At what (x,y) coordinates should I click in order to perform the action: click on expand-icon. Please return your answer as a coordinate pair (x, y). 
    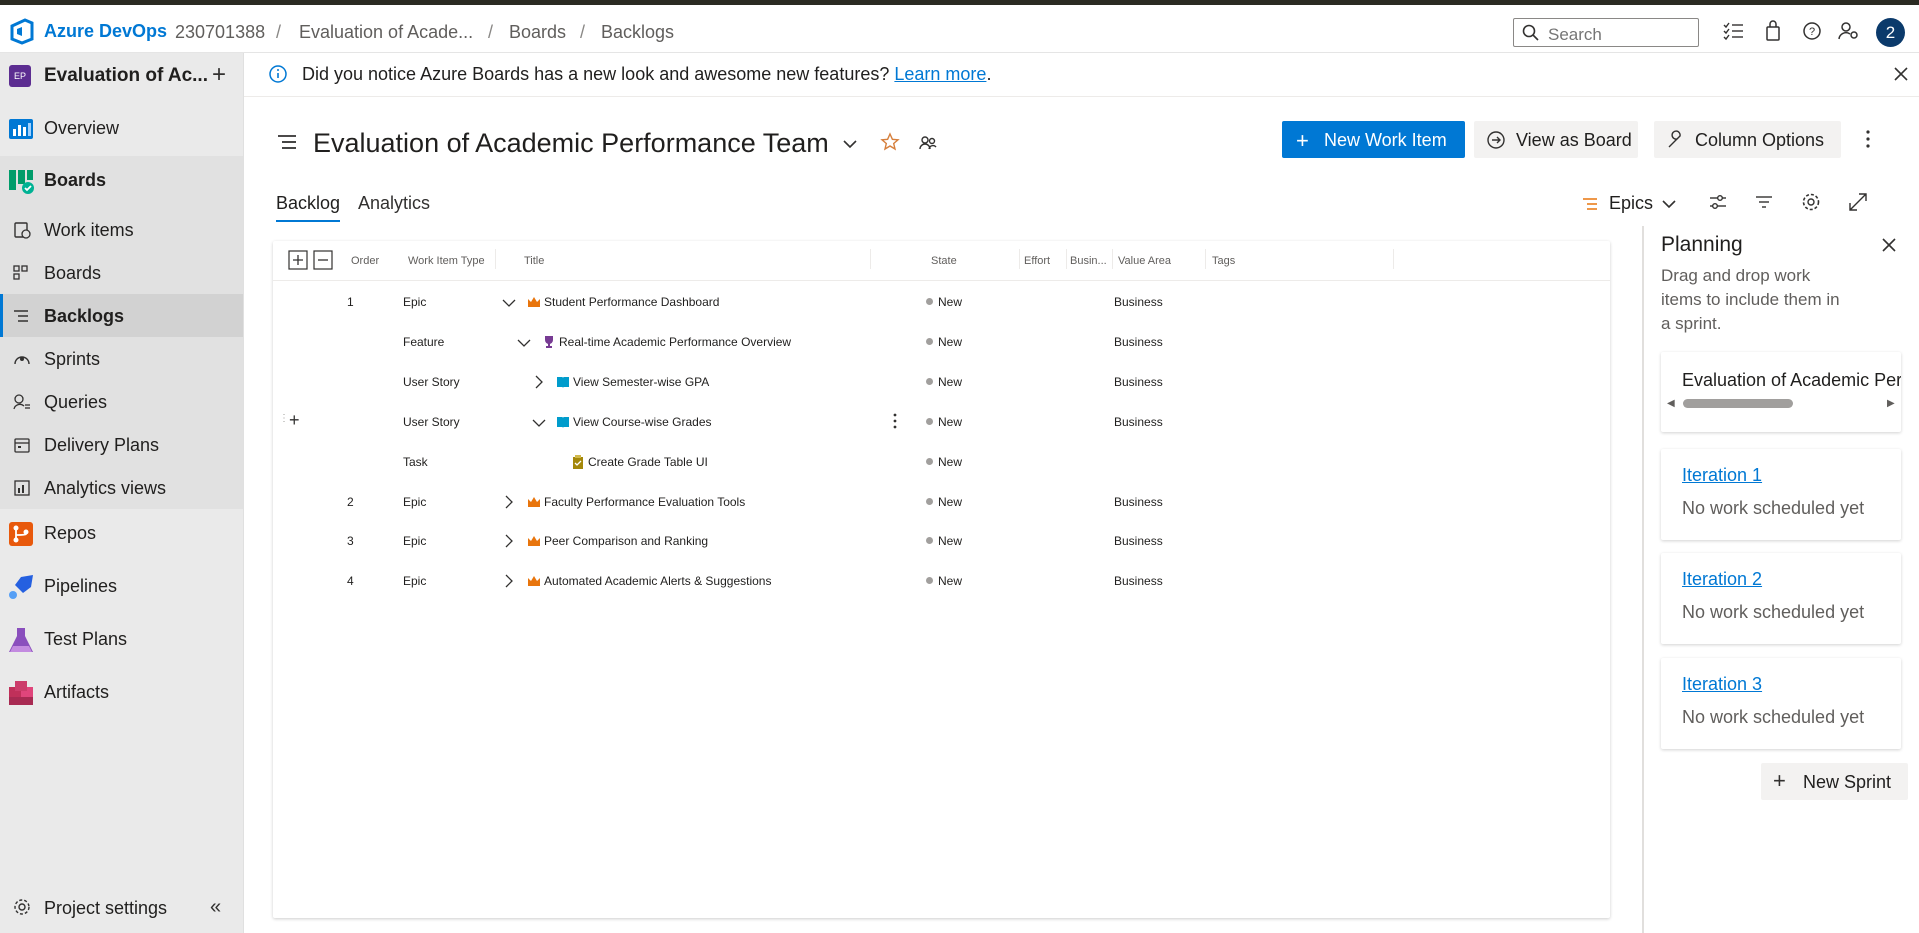
    Looking at the image, I should click on (1858, 202).